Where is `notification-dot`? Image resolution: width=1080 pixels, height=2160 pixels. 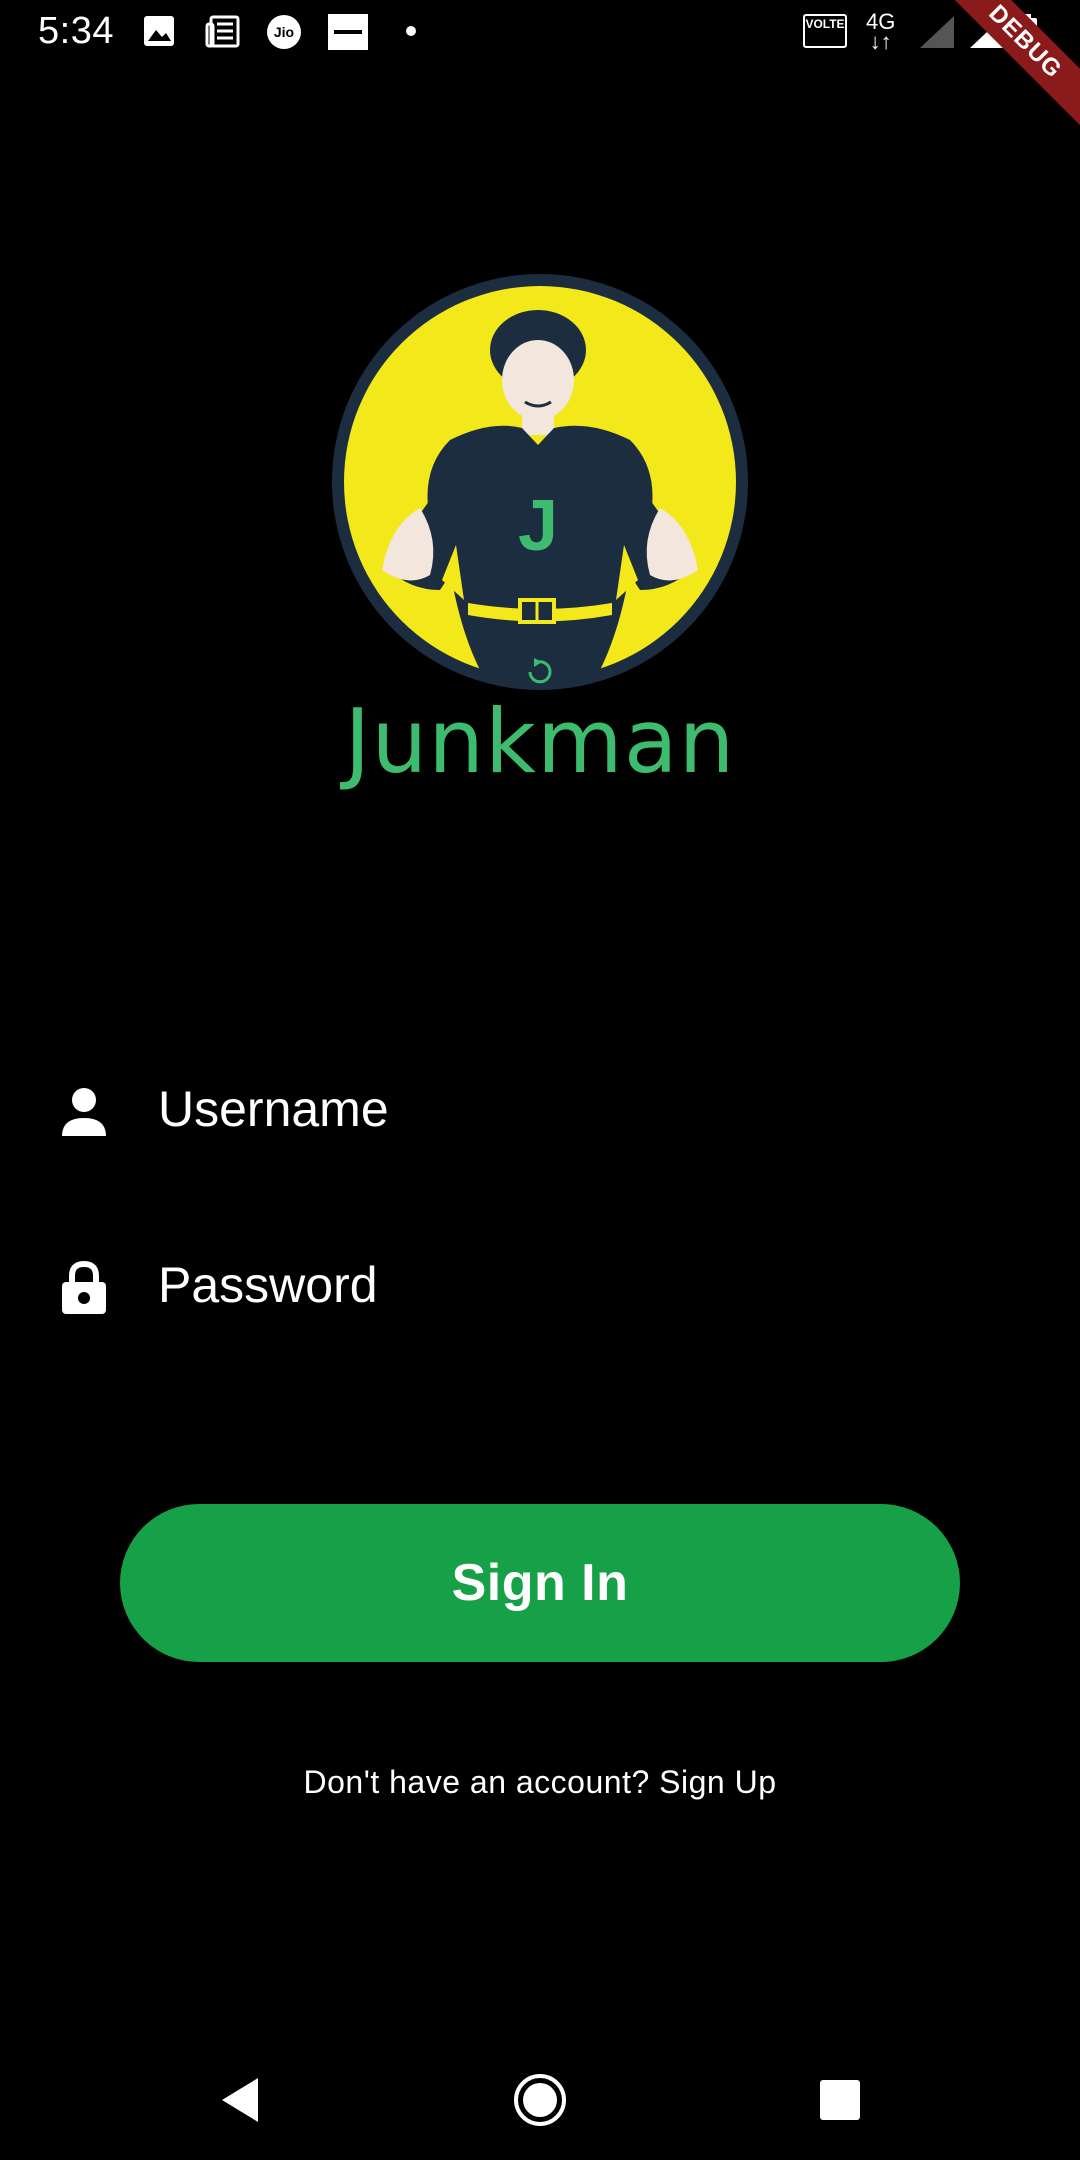
notification-dot is located at coordinates (411, 31).